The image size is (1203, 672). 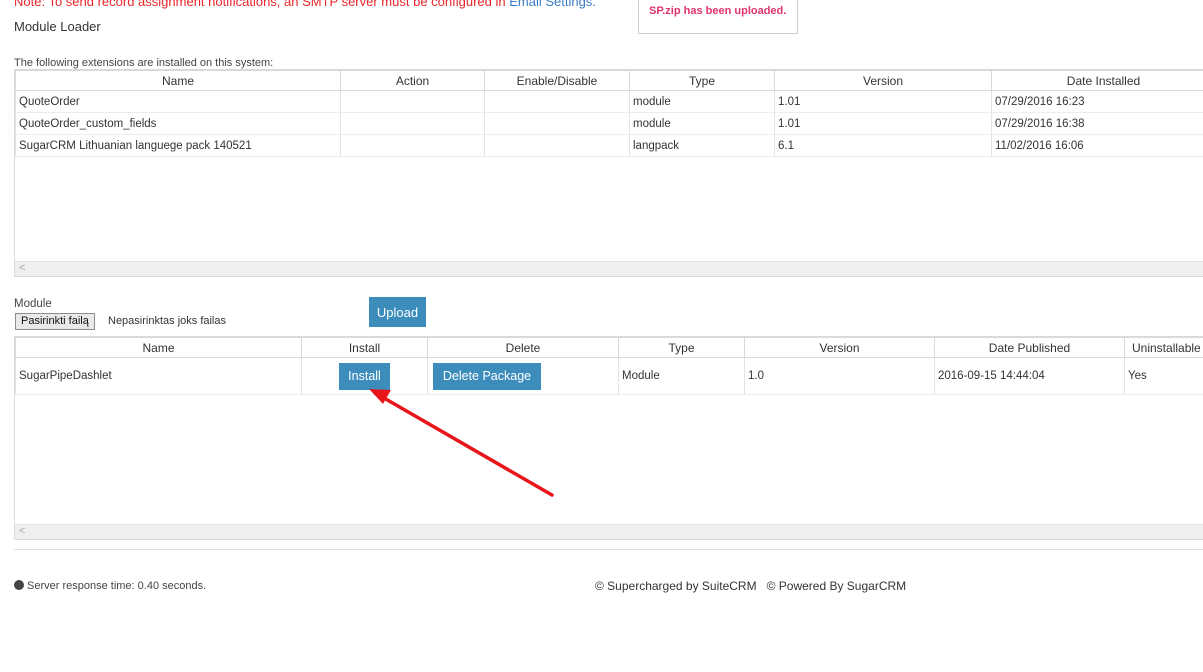 I want to click on footer-divider, so click(x=608, y=549).